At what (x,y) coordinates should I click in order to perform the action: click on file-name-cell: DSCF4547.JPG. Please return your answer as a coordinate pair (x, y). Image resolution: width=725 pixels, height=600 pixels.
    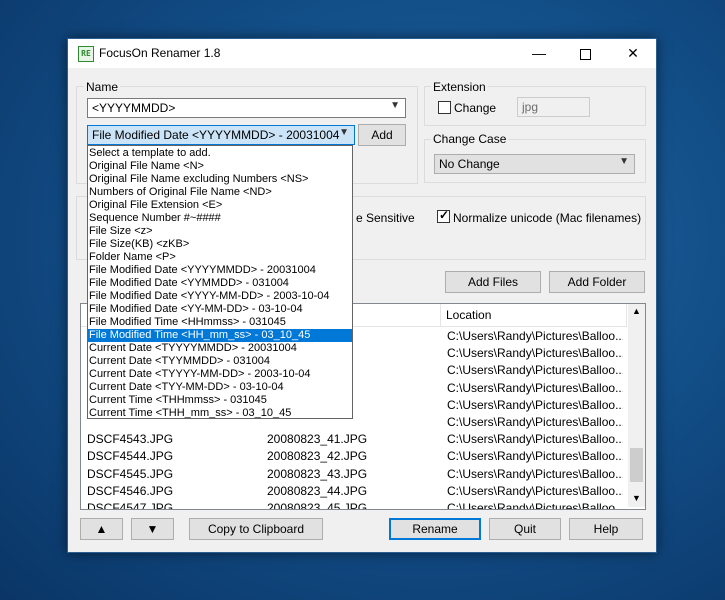
    Looking at the image, I should click on (130, 505).